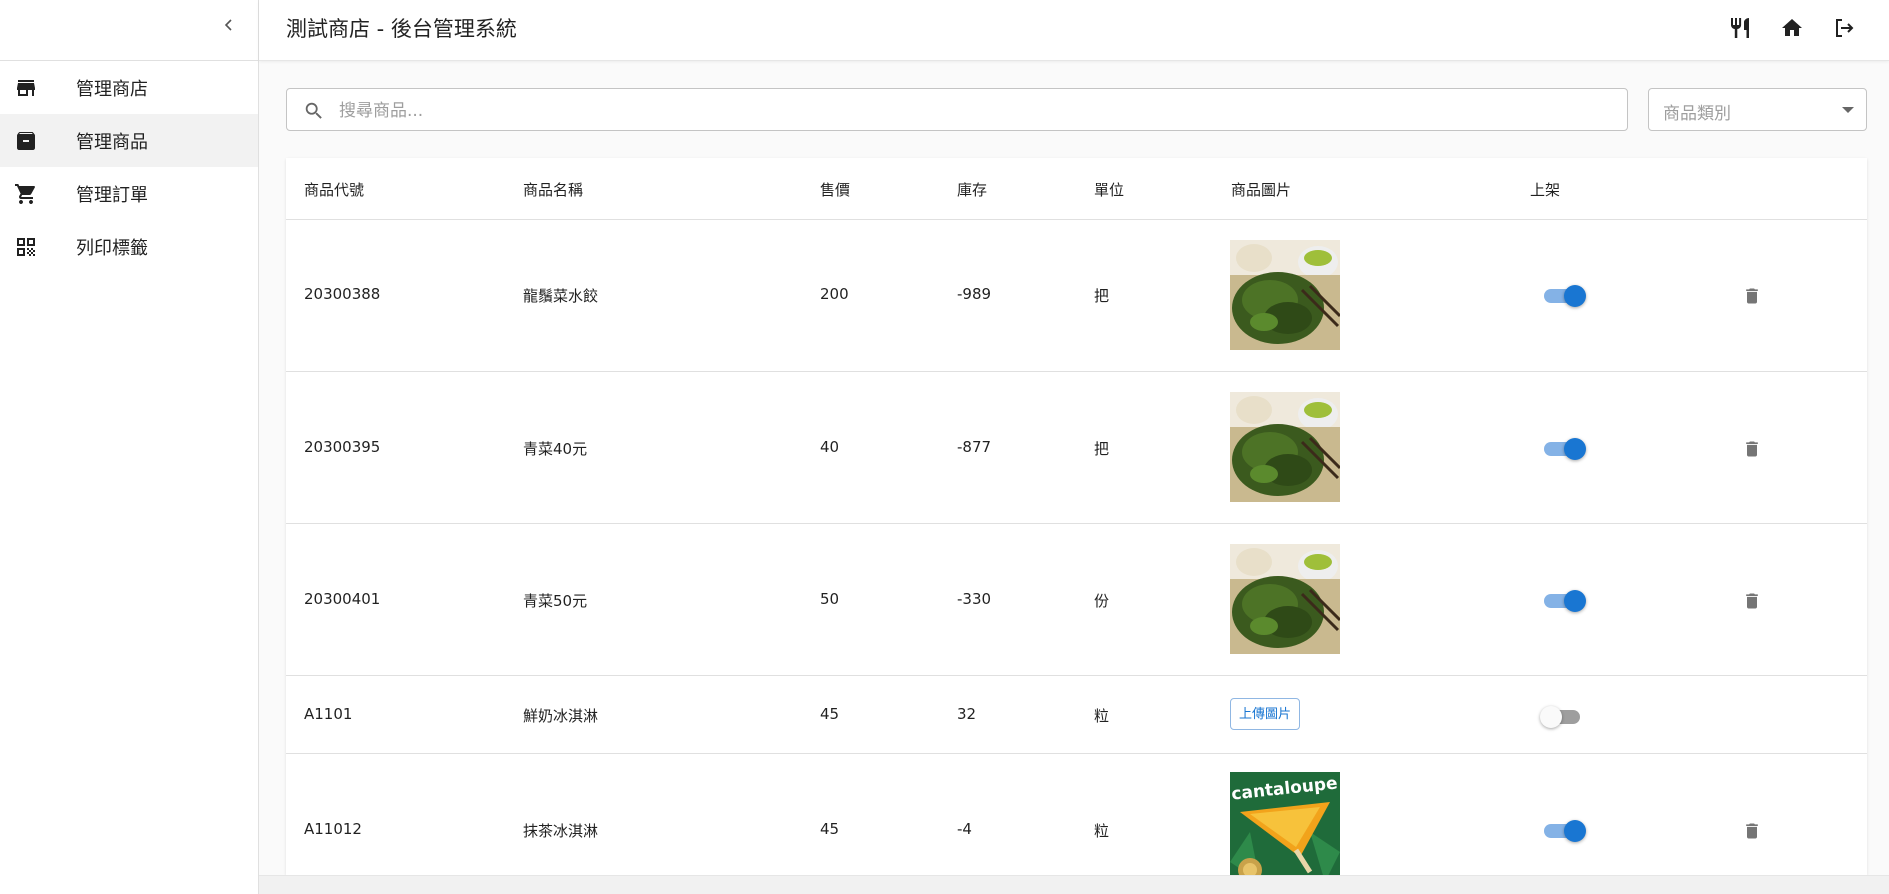 Image resolution: width=1889 pixels, height=894 pixels. I want to click on sidebar-item-manage-orders: 管理訂單, so click(129, 193).